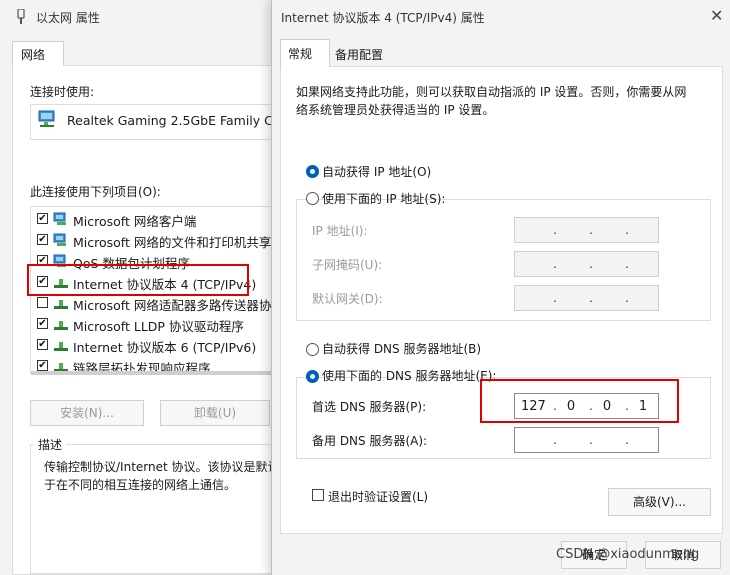 This screenshot has height=575, width=730. I want to click on list-item: ✔ Microsoft 网络的文件和打印机共享, so click(152, 240).